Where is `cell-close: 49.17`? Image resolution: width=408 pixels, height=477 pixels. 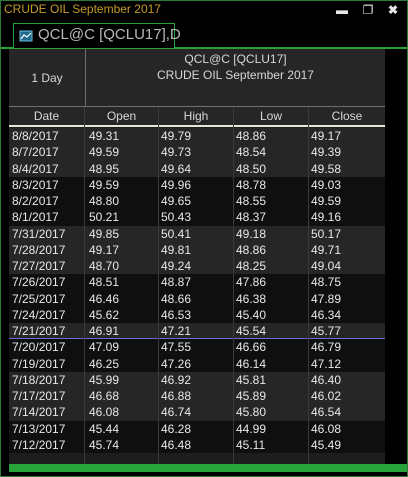
cell-close: 49.17 is located at coordinates (326, 136).